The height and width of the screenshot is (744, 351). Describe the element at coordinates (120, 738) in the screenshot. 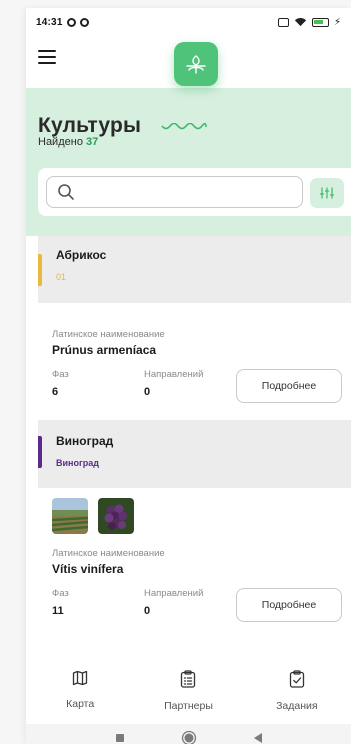

I see `recent-apps-button` at that location.